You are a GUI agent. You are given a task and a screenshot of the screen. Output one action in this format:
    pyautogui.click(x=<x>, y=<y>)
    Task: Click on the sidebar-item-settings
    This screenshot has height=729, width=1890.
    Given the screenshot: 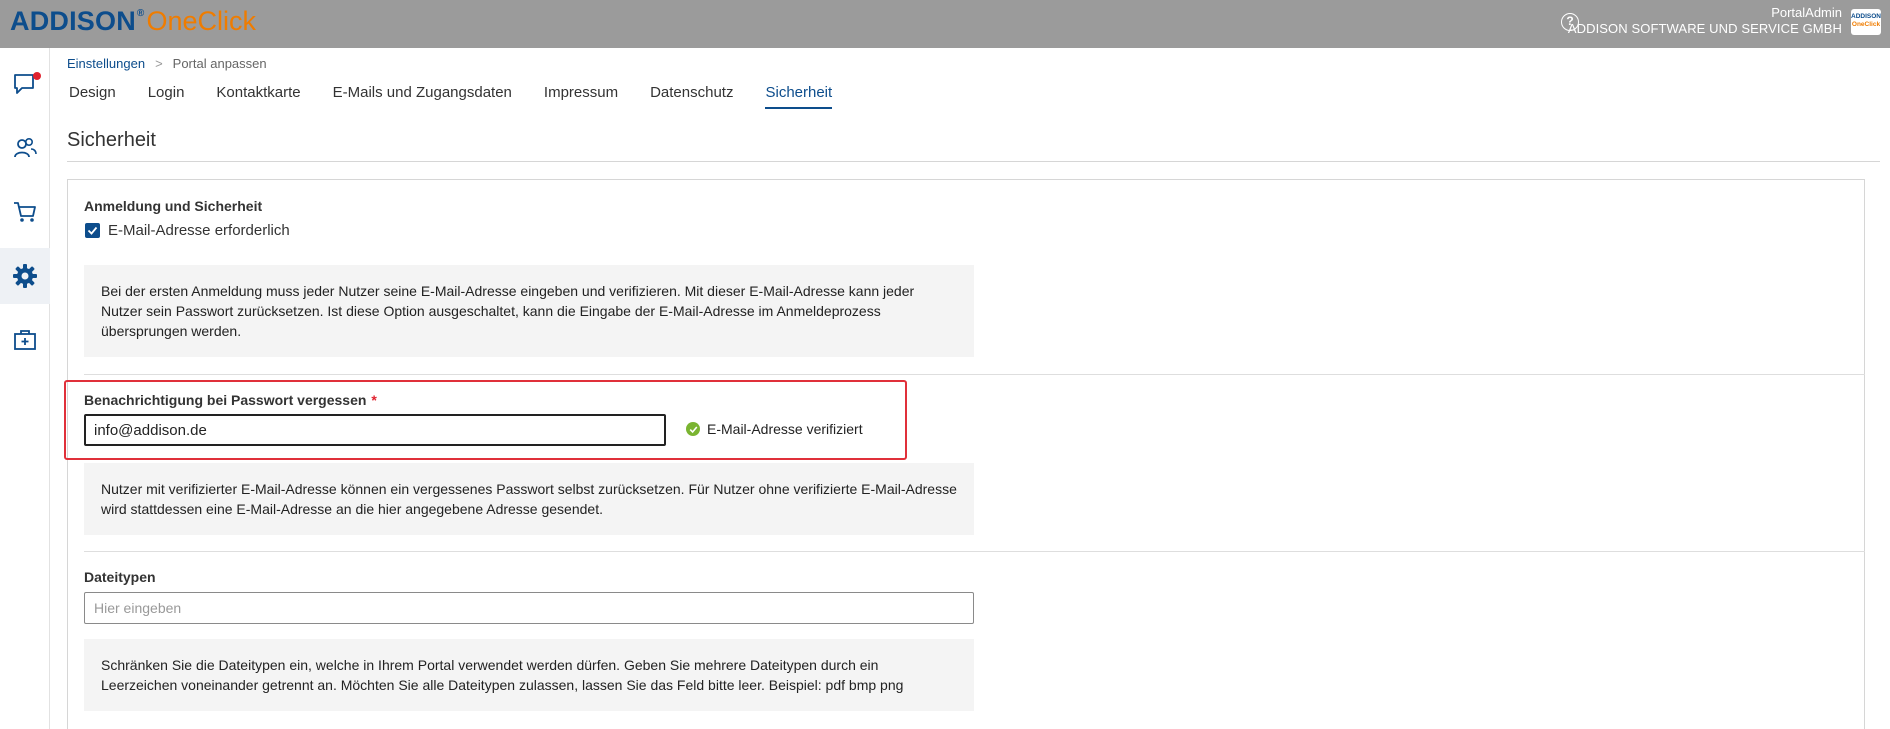 What is the action you would take?
    pyautogui.click(x=25, y=276)
    